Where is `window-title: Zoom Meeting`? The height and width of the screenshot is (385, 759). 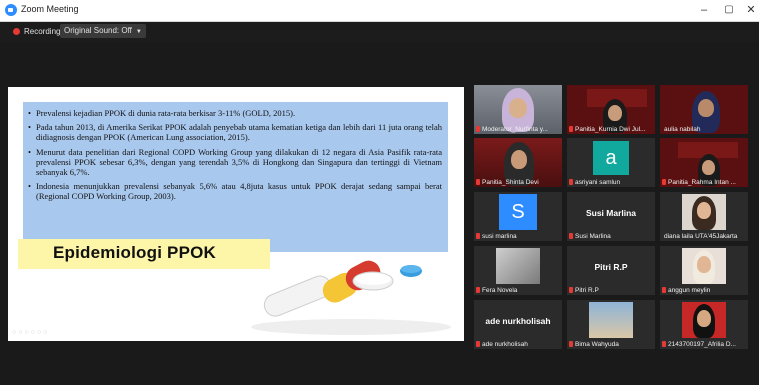
window-title: Zoom Meeting is located at coordinates (50, 9).